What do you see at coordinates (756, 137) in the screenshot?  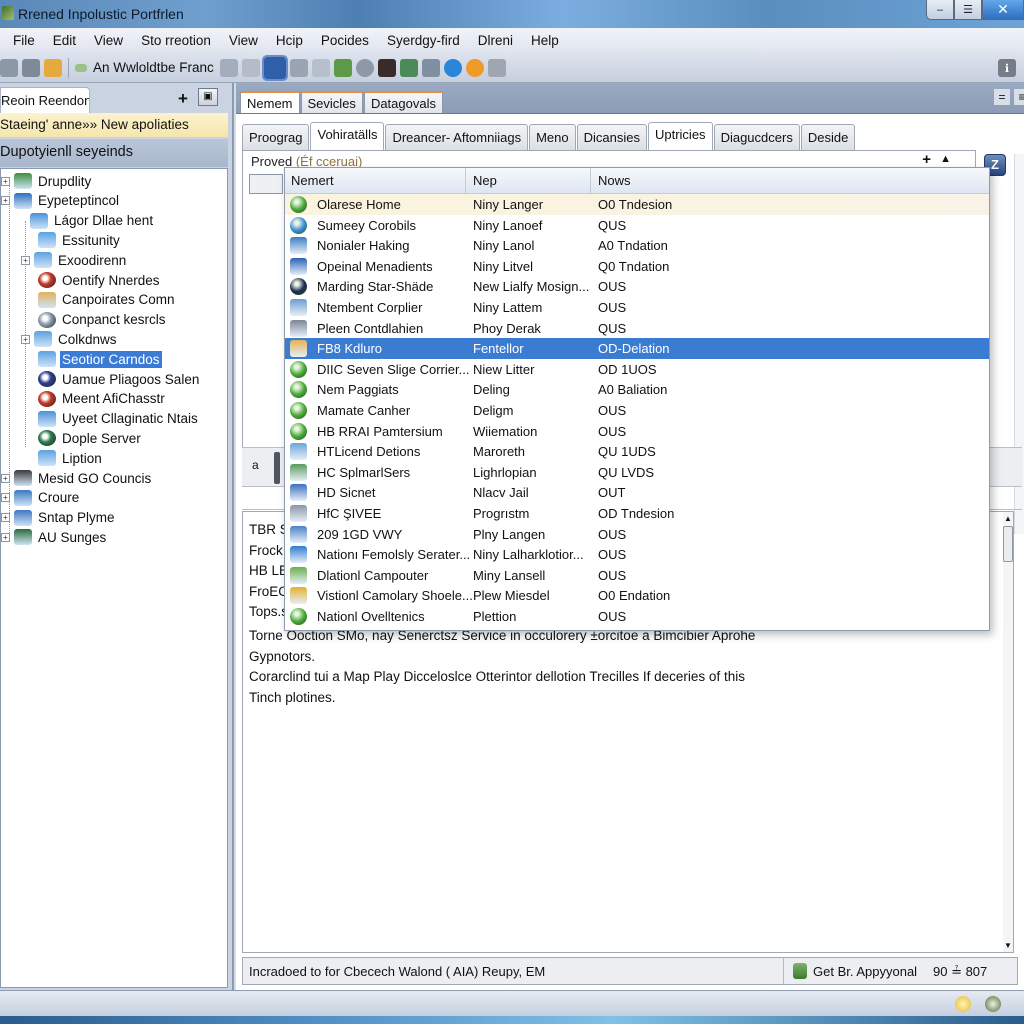 I see `sub-tab: Diagucdcers` at bounding box center [756, 137].